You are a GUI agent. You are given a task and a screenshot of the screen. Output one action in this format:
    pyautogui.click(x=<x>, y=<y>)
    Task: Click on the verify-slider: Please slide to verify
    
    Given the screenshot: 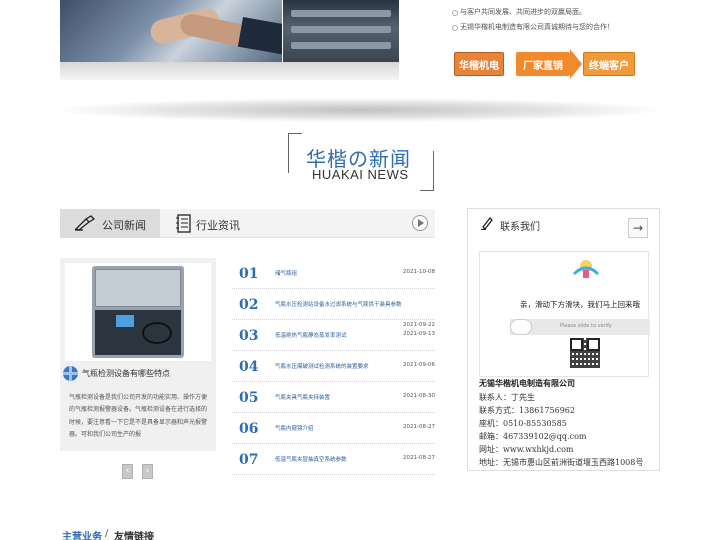 What is the action you would take?
    pyautogui.click(x=580, y=327)
    